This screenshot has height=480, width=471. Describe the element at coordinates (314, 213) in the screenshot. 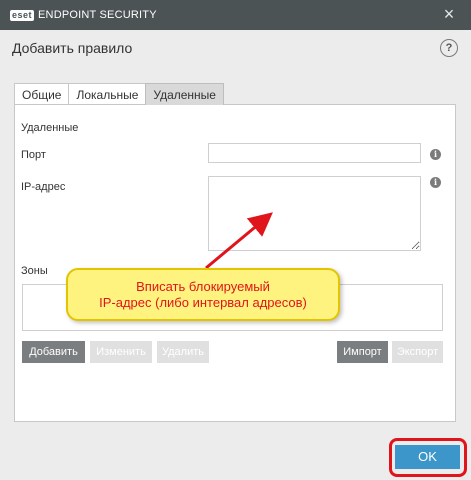

I see `ip-address-input` at that location.